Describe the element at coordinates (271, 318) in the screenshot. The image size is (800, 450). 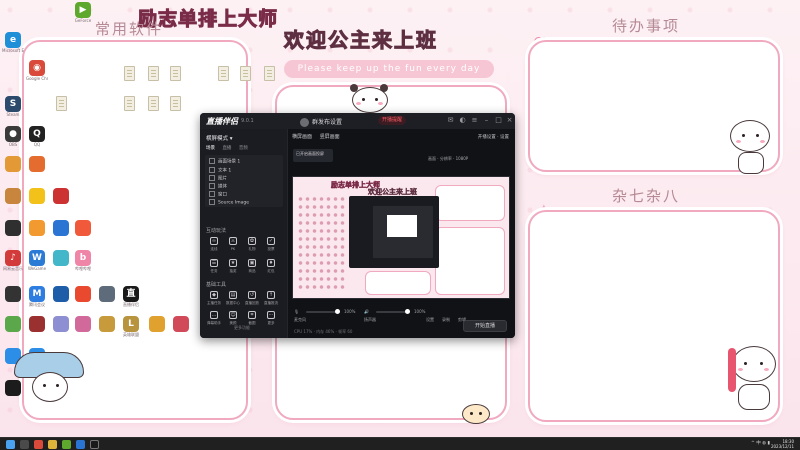
I see `tool-button: ⋯ 更多` at that location.